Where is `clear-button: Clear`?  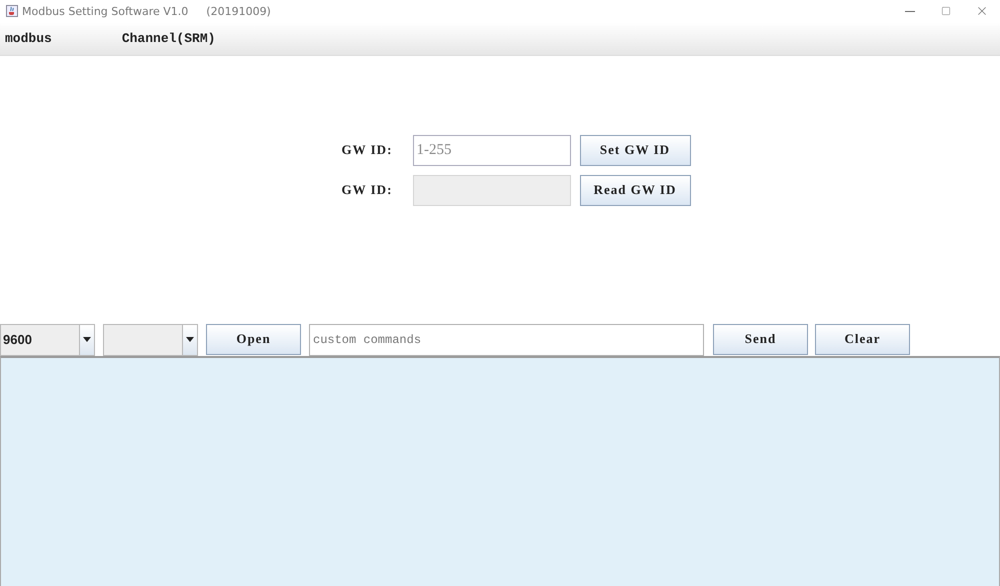
clear-button: Clear is located at coordinates (862, 339).